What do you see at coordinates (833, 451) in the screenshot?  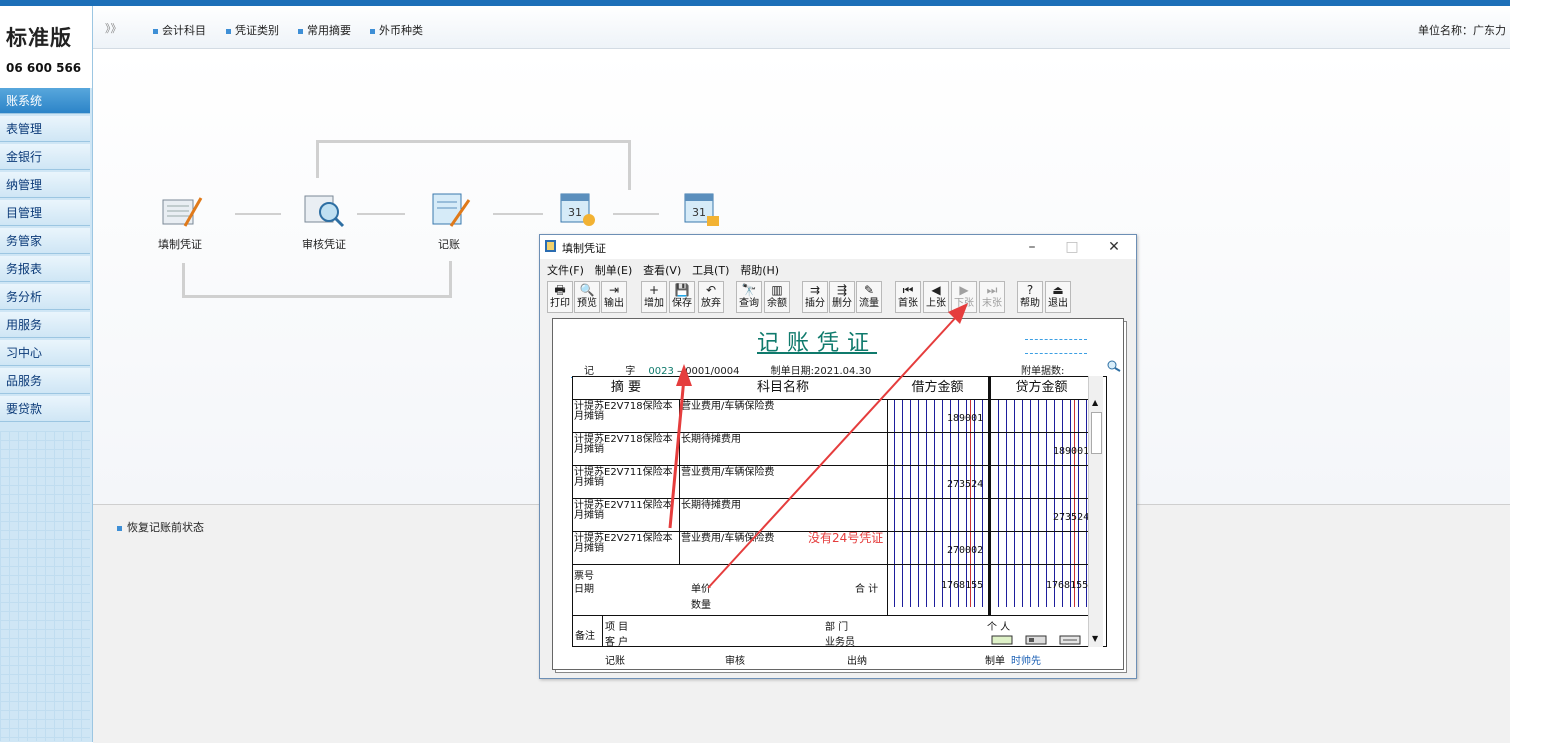 I see `annotation-arrow-to-next` at bounding box center [833, 451].